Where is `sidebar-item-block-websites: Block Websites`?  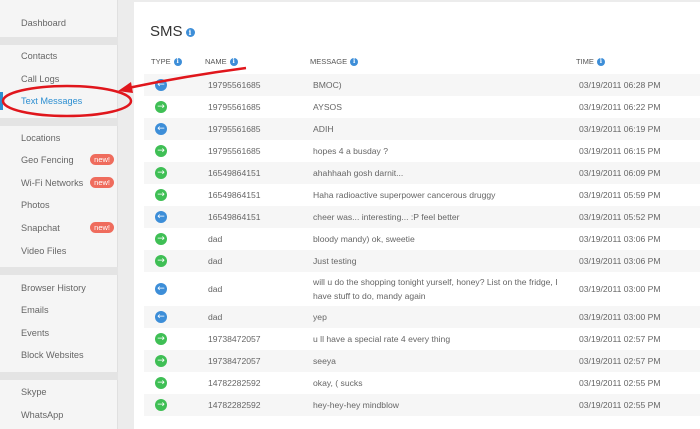
sidebar-item-block-websites: Block Websites is located at coordinates (59, 355).